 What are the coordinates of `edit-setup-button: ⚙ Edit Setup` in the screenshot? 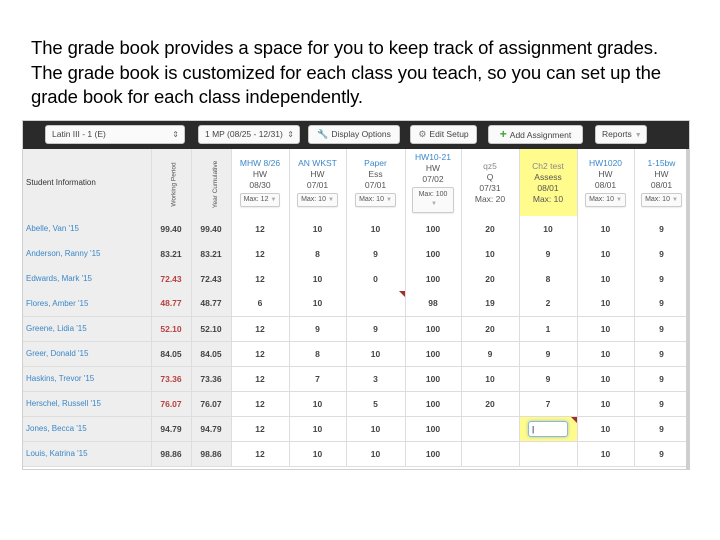 It's located at (443, 134).